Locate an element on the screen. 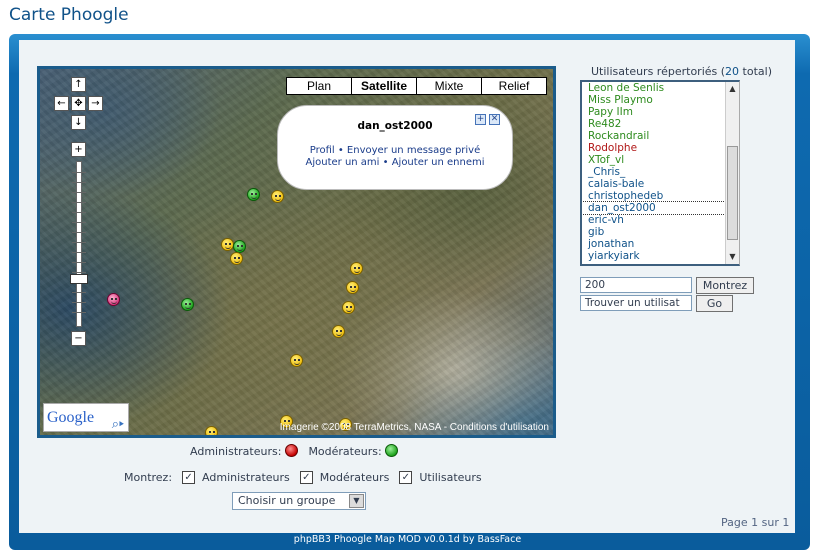 This screenshot has height=554, width=815. map-type-bar: Plan Satellite Mixte Relief is located at coordinates (416, 86).